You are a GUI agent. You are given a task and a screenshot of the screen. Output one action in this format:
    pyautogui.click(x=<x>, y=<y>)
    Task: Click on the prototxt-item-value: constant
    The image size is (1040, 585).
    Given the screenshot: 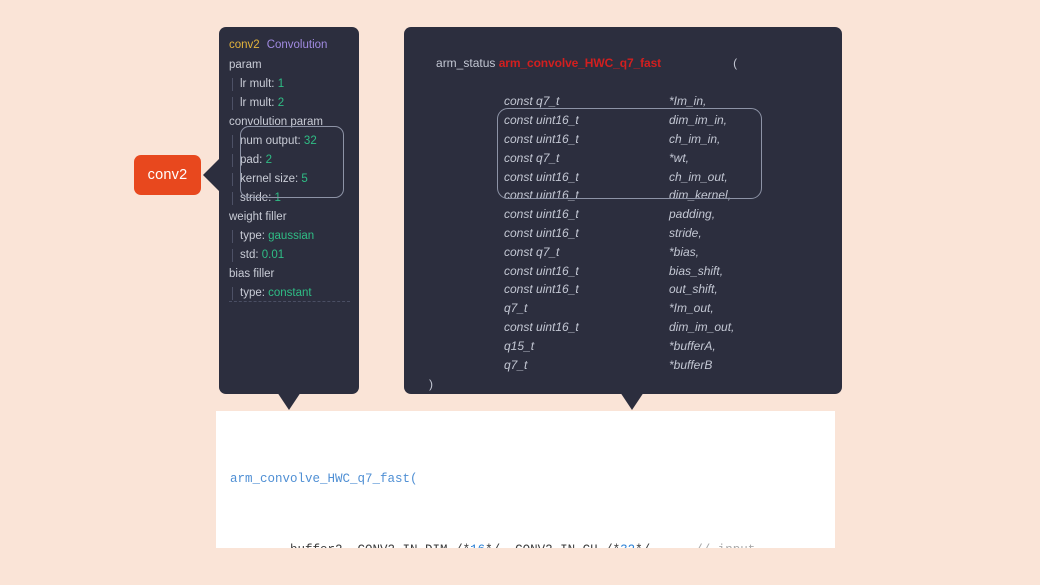 What is the action you would take?
    pyautogui.click(x=288, y=293)
    